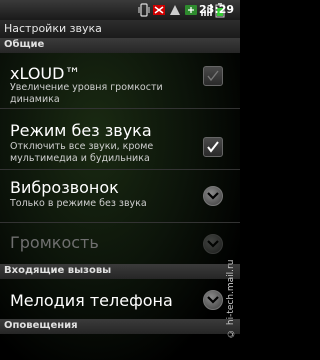 The image size is (320, 360). Describe the element at coordinates (213, 147) in the screenshot. I see `silent-mode-checkbox` at that location.